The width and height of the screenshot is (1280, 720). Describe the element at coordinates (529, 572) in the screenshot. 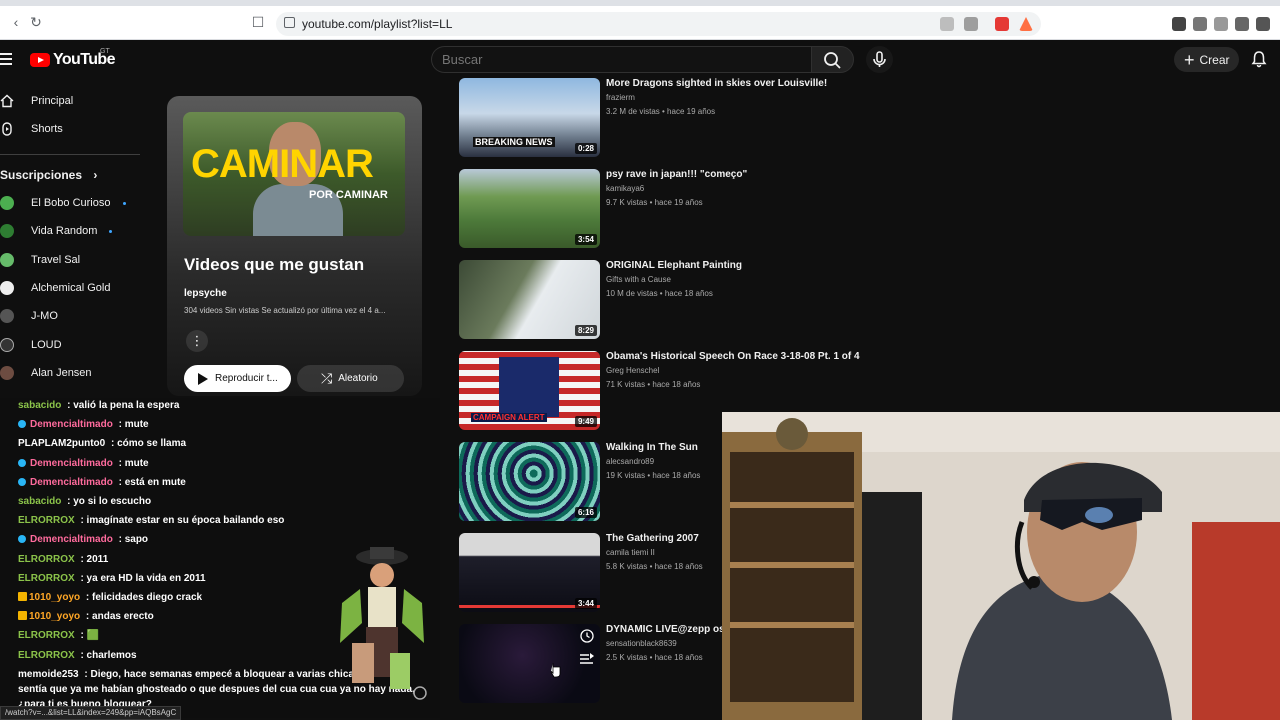

I see `video-thumbnail: 3:44` at that location.